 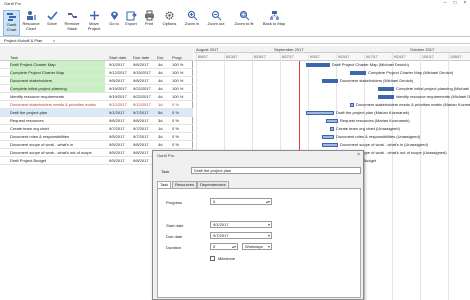 What do you see at coordinates (241, 224) in the screenshot?
I see `start-date-field: 9/1/2017 ▾` at bounding box center [241, 224].